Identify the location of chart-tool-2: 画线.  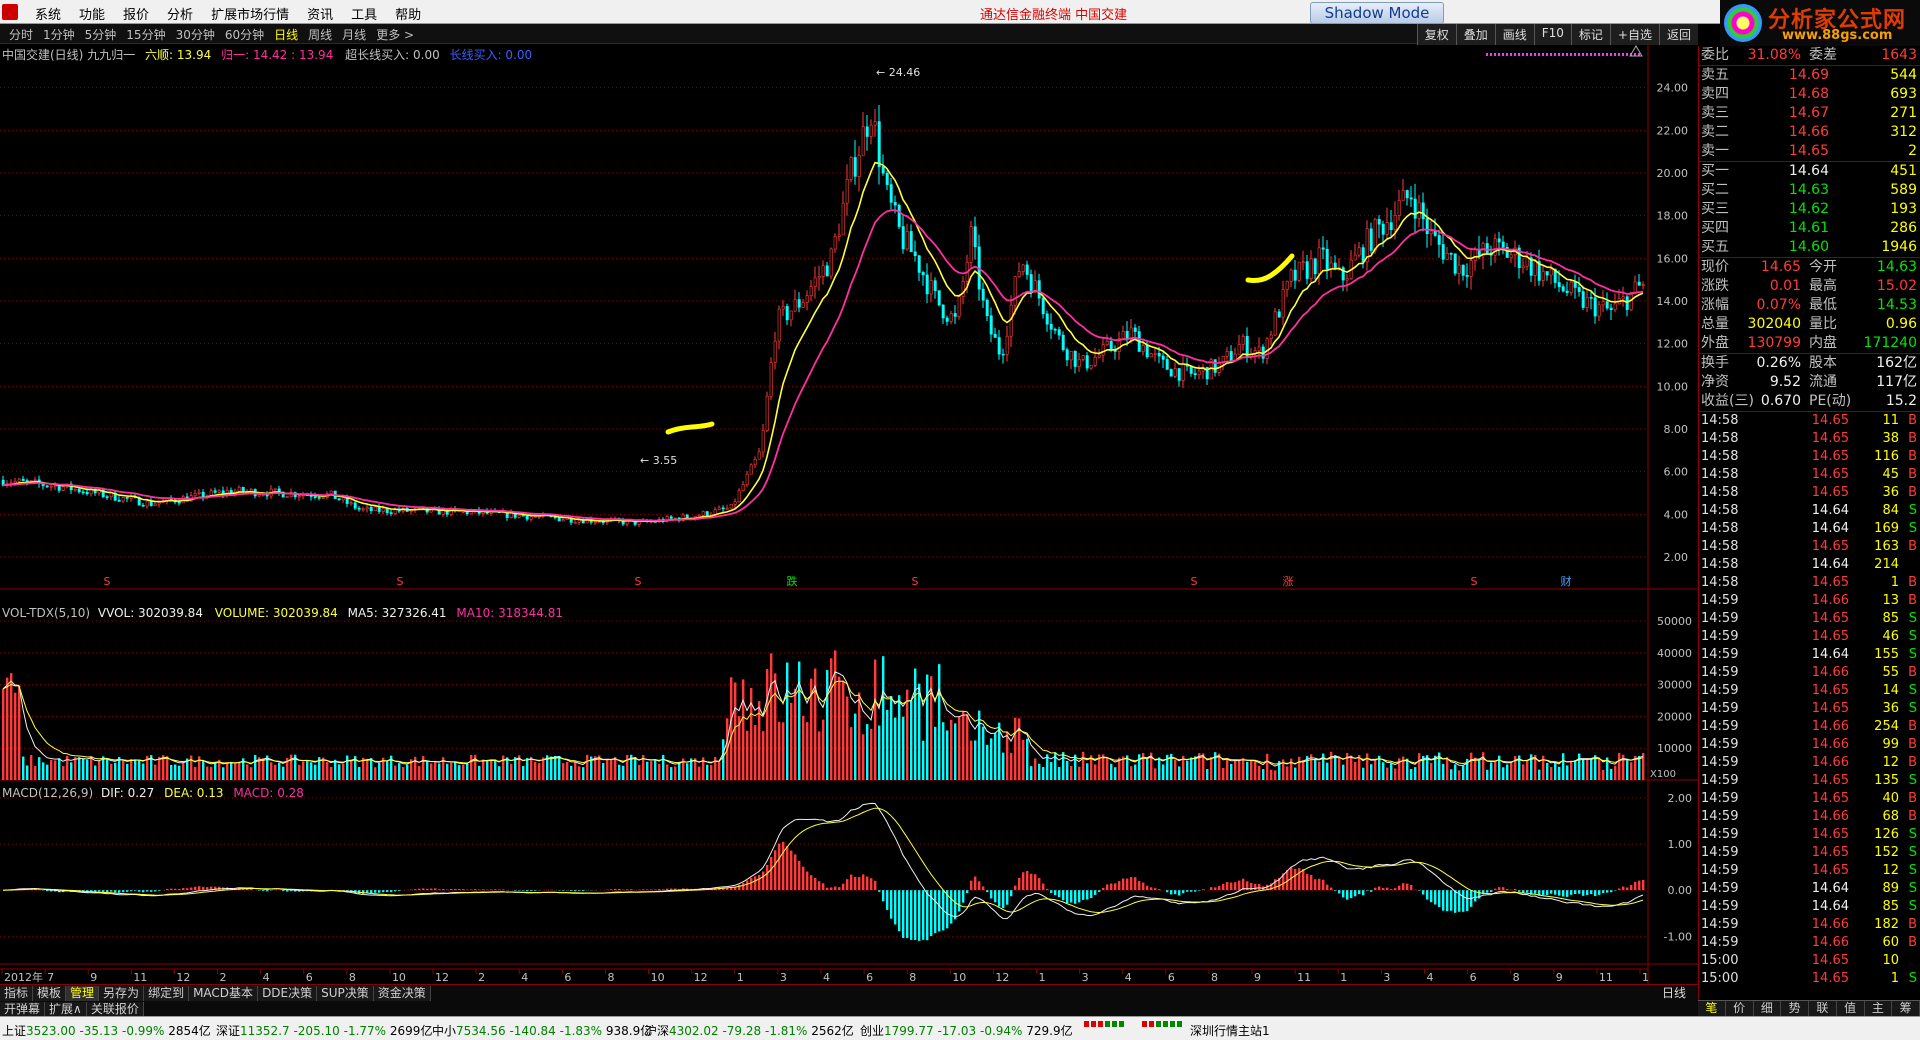
(1514, 34).